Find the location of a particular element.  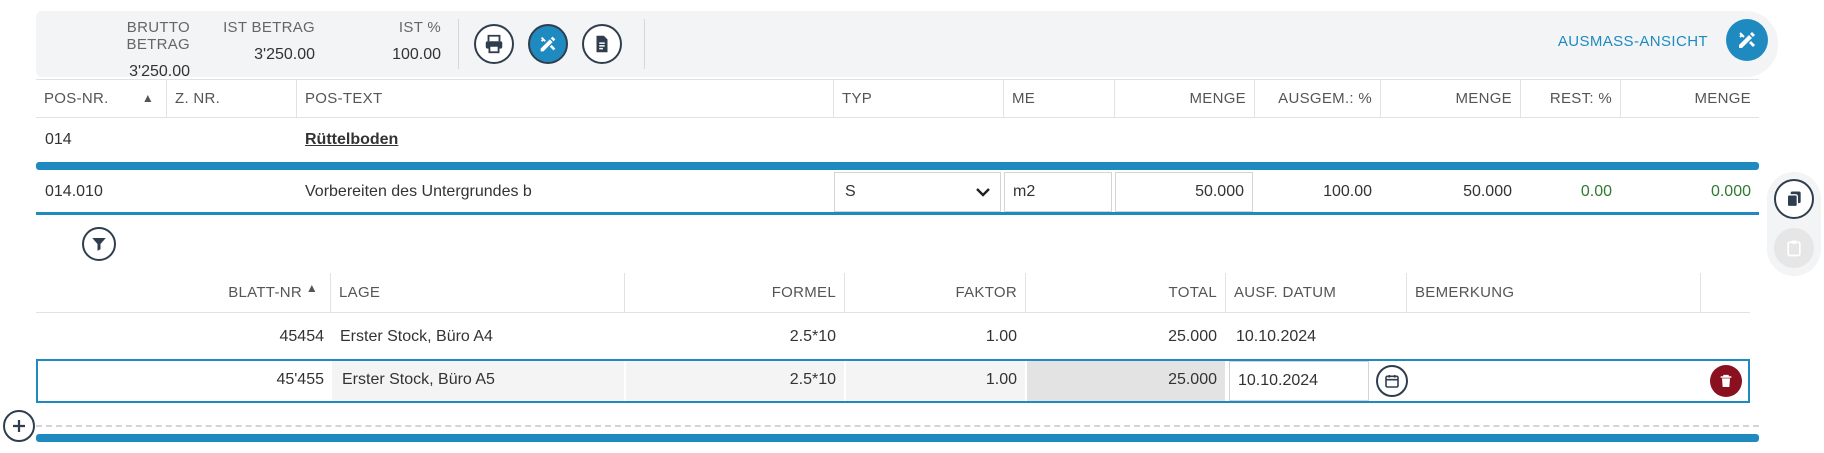

chevron-down-icon is located at coordinates (983, 192).